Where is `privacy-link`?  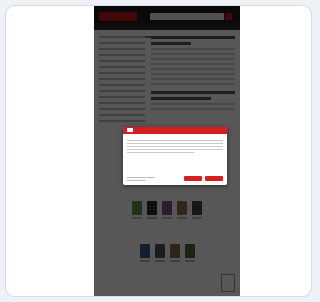 privacy-link is located at coordinates (136, 180).